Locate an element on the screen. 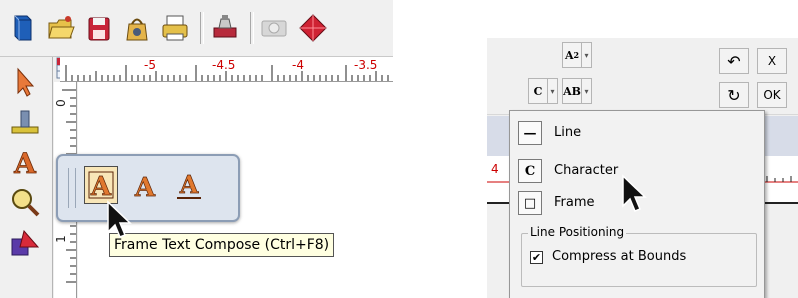  tooltip: Frame Text Compose (Ctrl+F8) is located at coordinates (222, 245).